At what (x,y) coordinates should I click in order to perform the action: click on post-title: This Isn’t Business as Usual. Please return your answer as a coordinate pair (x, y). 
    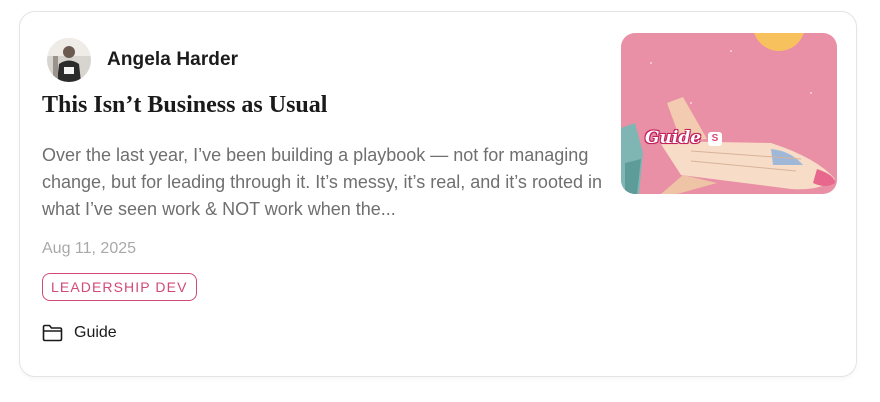
    Looking at the image, I should click on (184, 105).